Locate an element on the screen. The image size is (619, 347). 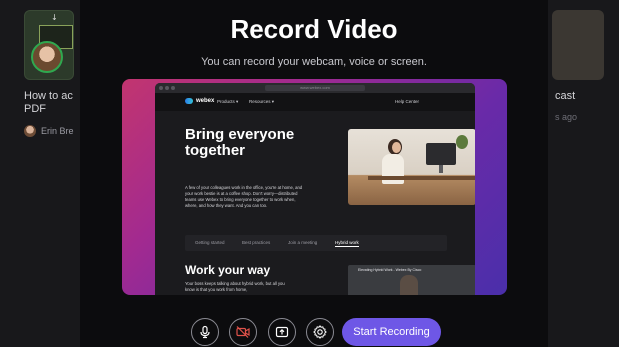
library-card-author-left: Erin Bre is located at coordinates (52, 131).